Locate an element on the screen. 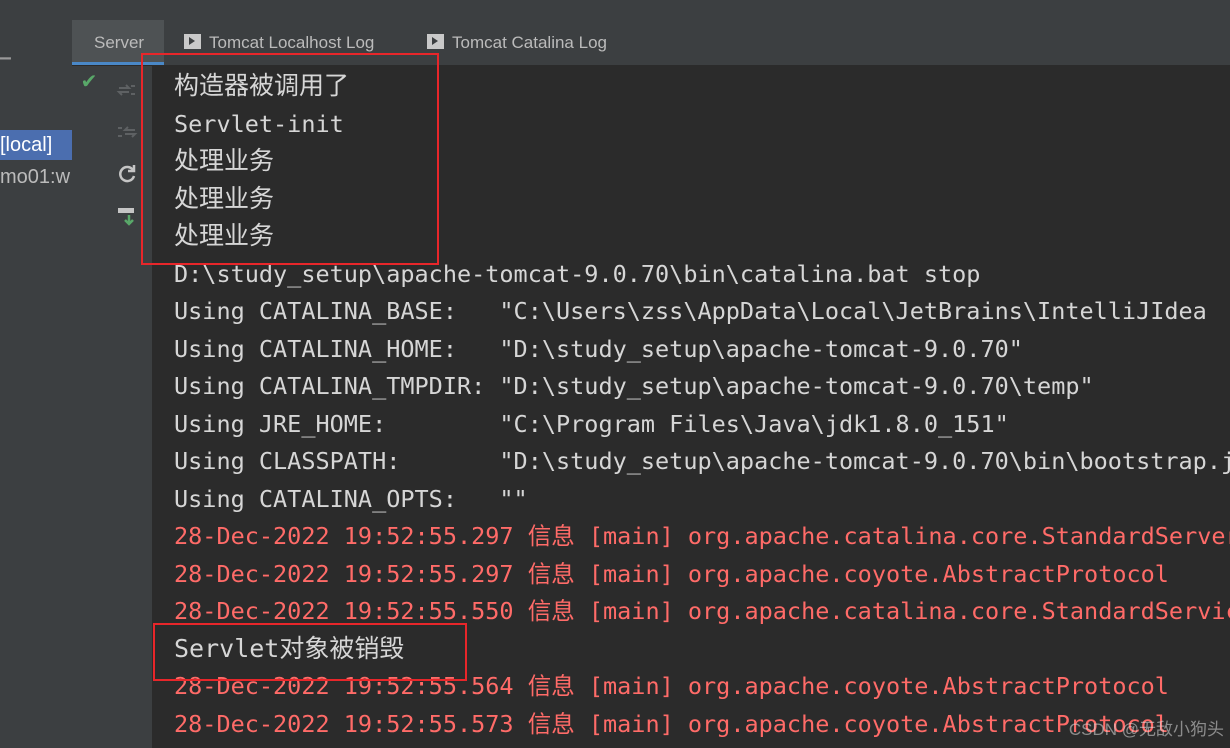  tab-label: Tomcat Catalina Log is located at coordinates (529, 42).